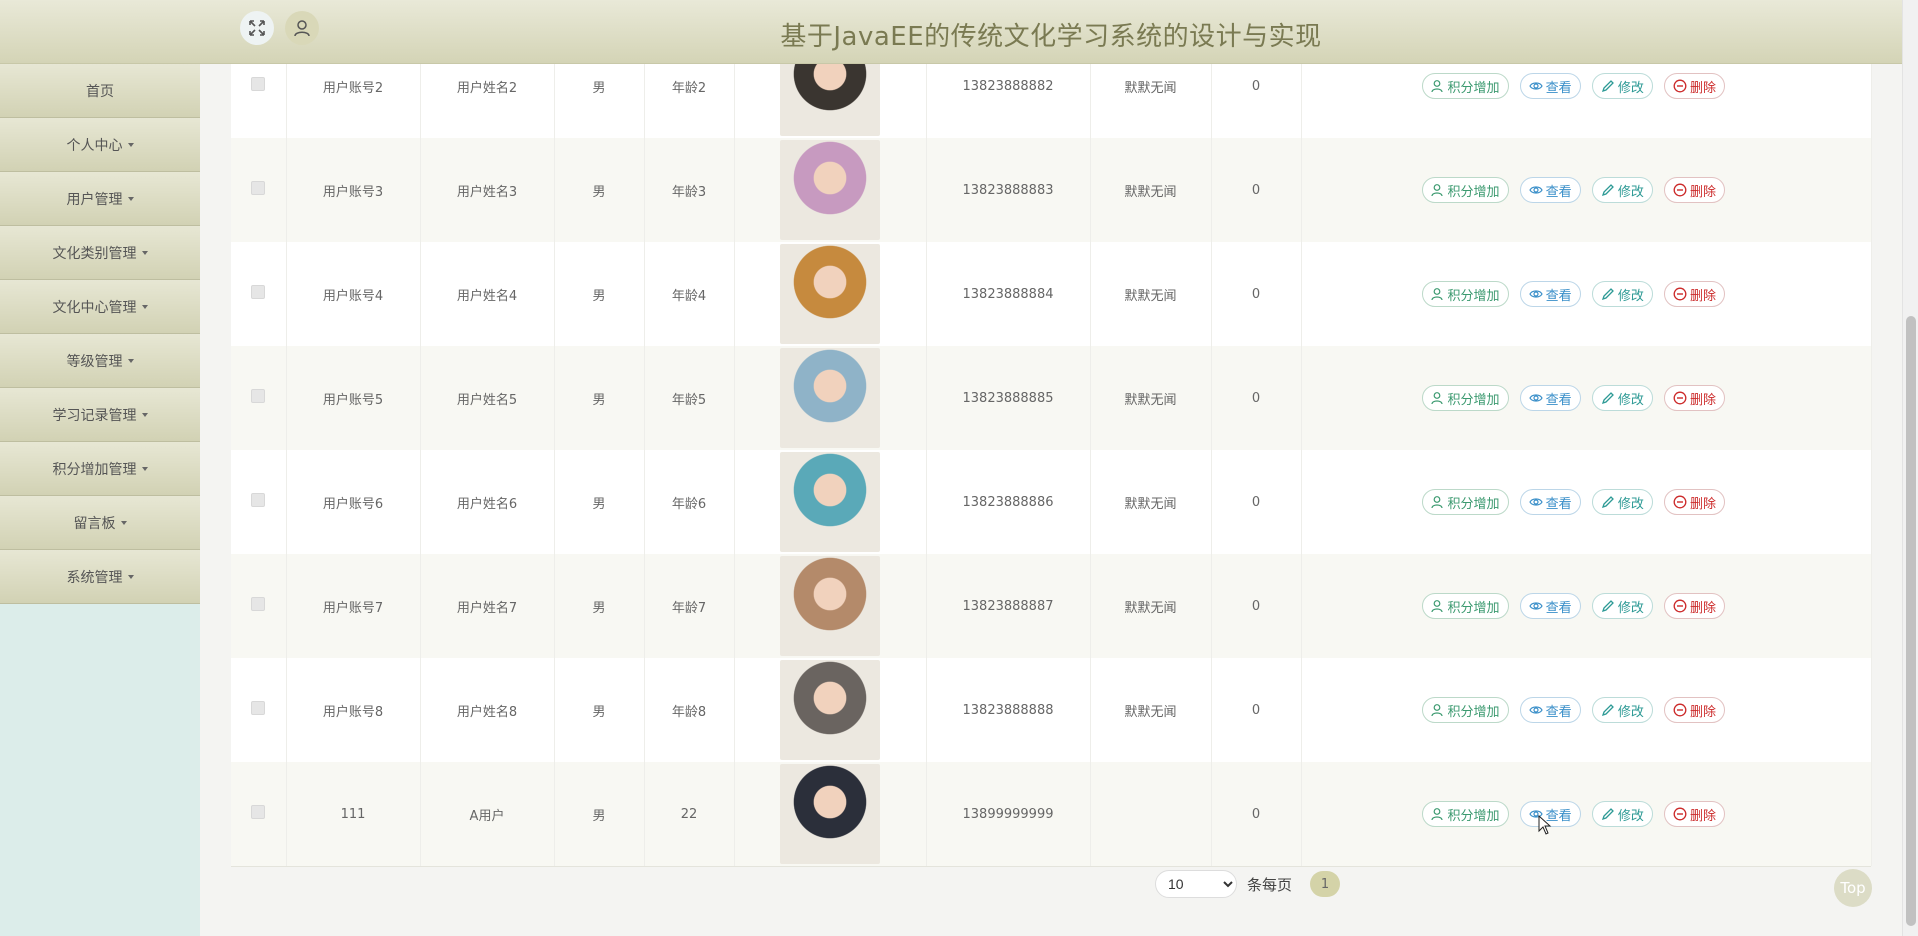  Describe the element at coordinates (100, 415) in the screenshot. I see `sidebar-item-6: 学习记录管理` at that location.